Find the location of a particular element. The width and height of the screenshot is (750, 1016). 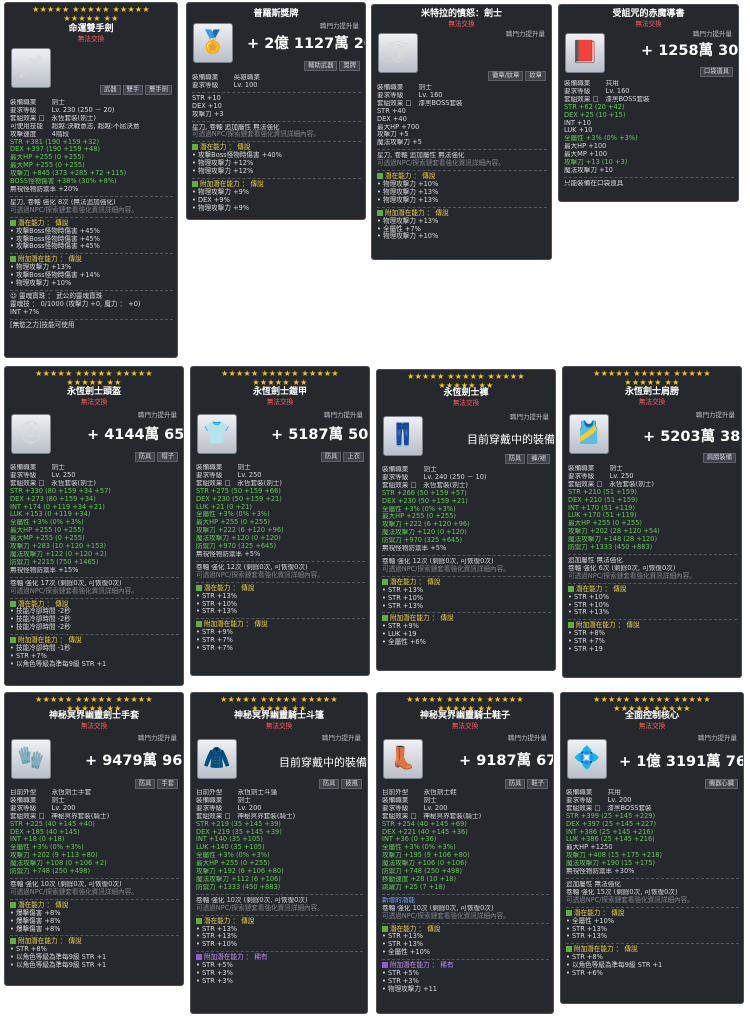

category-tag: 輔助武器 is located at coordinates (321, 66).